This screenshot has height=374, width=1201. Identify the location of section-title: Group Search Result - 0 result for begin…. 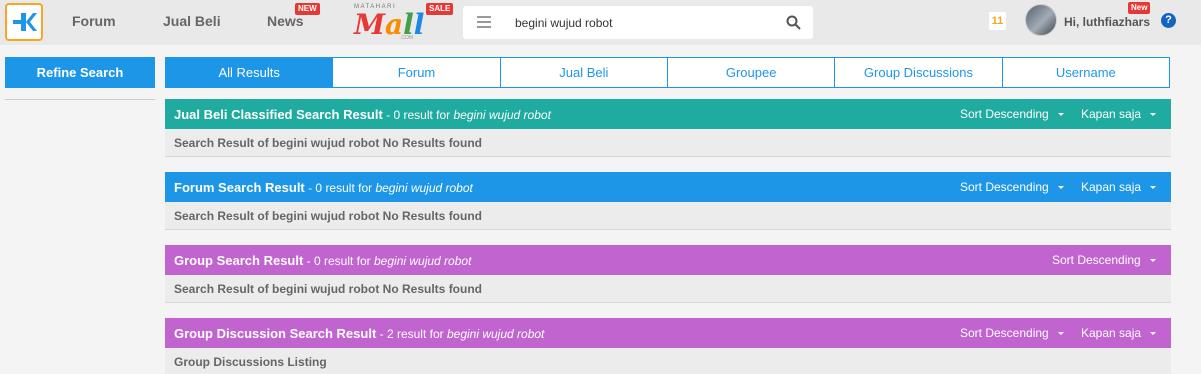
(322, 260).